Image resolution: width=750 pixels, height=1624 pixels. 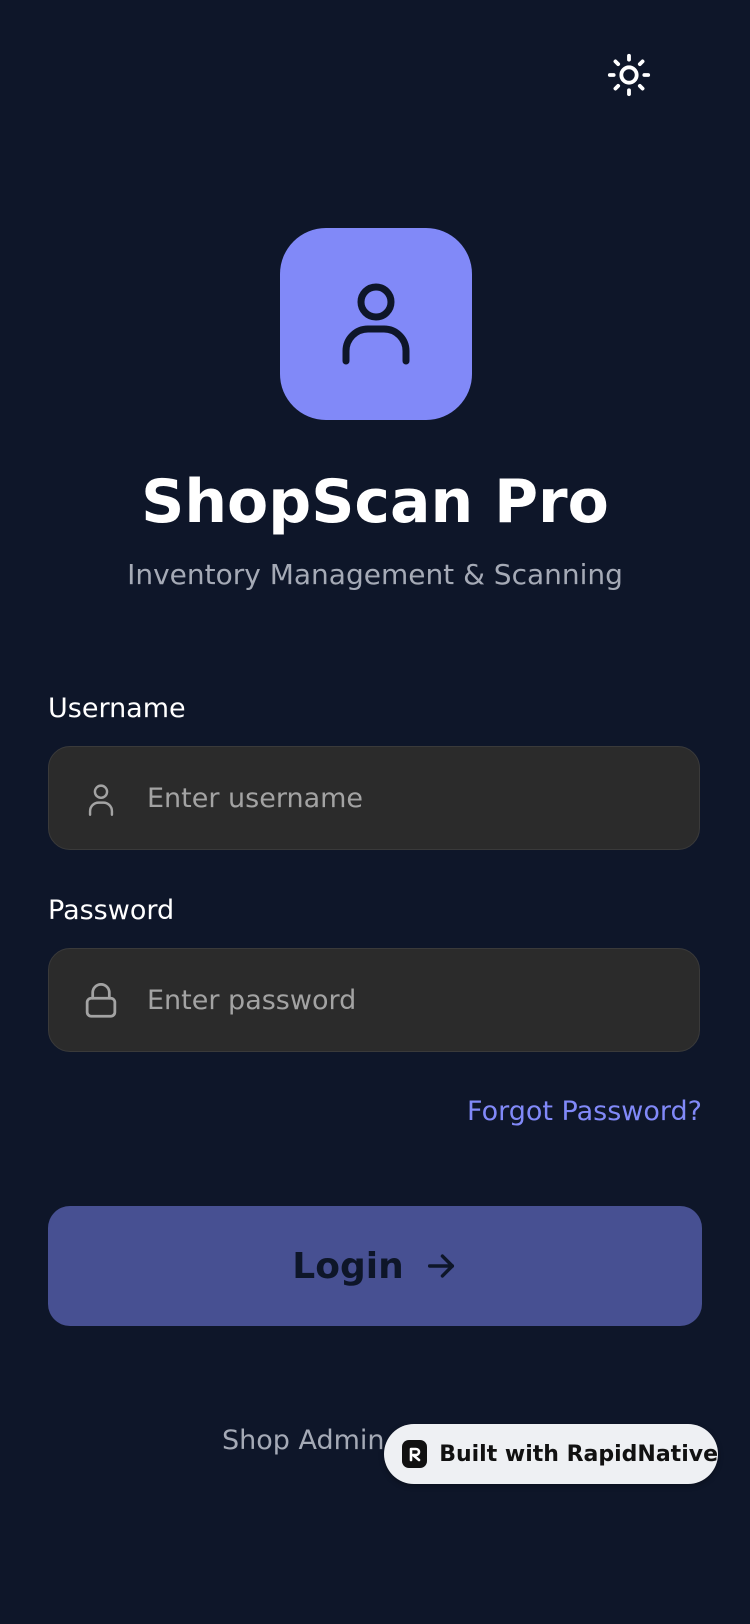 What do you see at coordinates (303, 1440) in the screenshot?
I see `footer-text: Shop Admin` at bounding box center [303, 1440].